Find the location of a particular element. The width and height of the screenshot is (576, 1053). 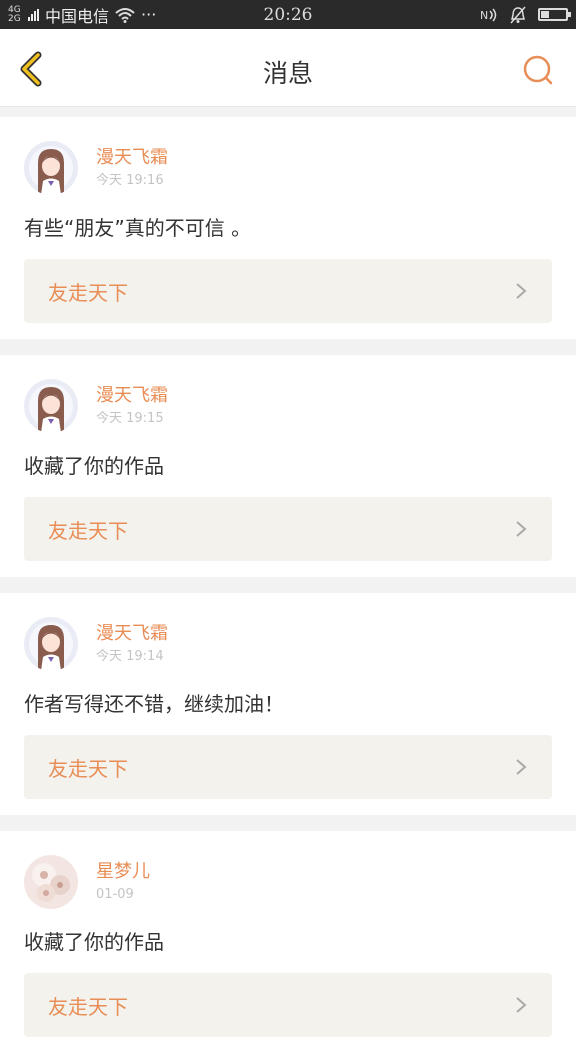

wifi-icon is located at coordinates (125, 15).